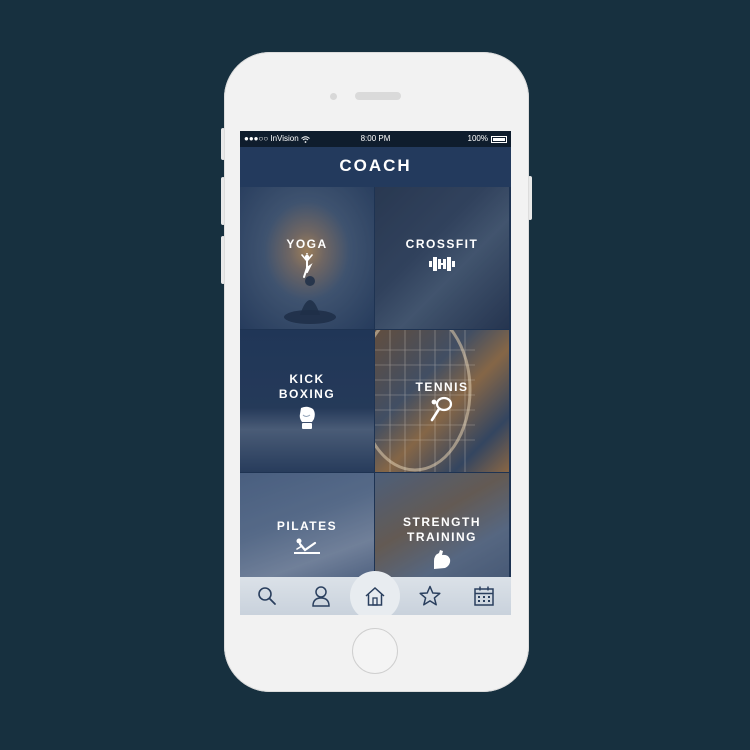 Image resolution: width=750 pixels, height=750 pixels. What do you see at coordinates (310, 300) in the screenshot?
I see `meditating-figure` at bounding box center [310, 300].